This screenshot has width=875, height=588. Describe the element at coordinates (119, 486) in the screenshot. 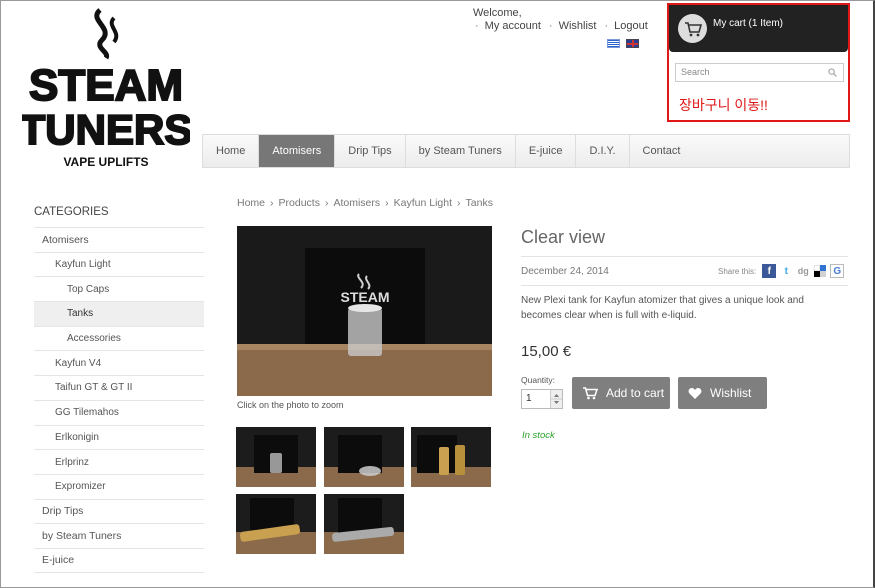

I see `category-item: Expromizer` at that location.